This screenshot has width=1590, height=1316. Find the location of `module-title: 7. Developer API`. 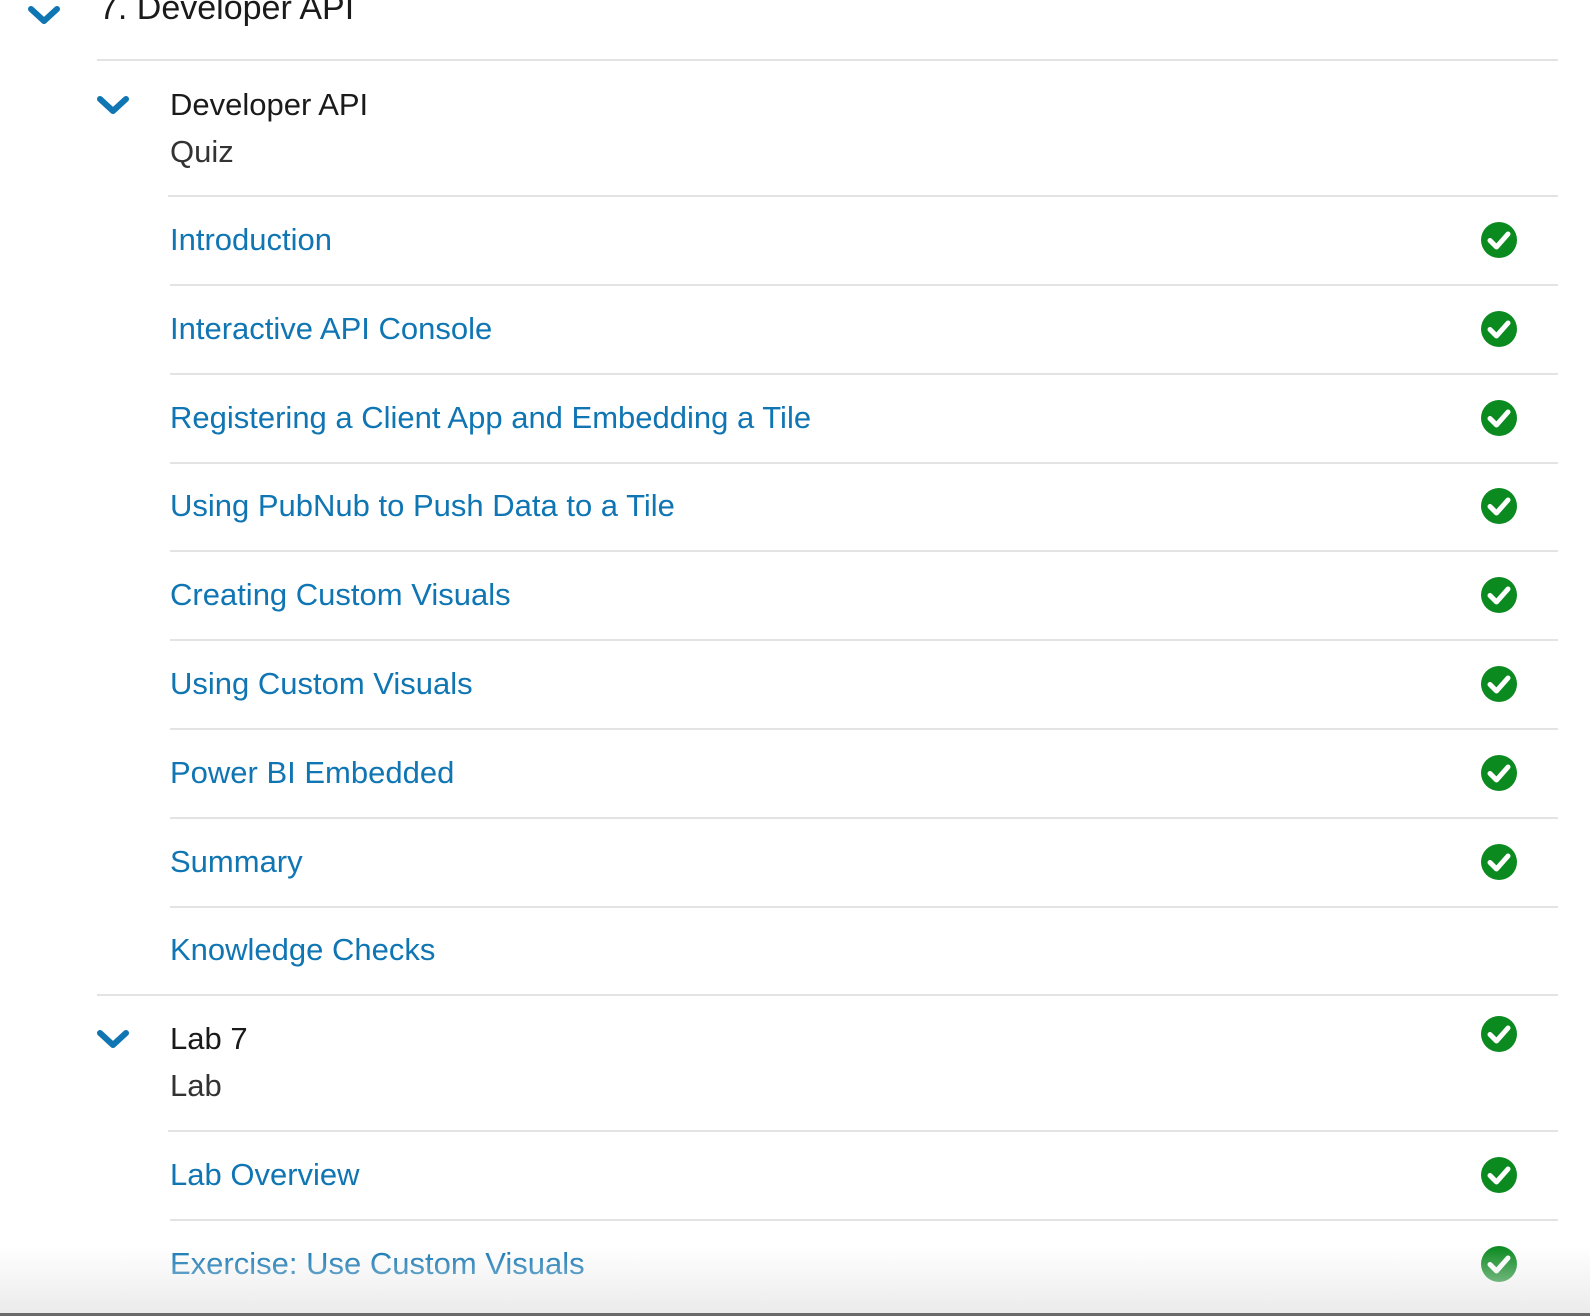

module-title: 7. Developer API is located at coordinates (226, 14).